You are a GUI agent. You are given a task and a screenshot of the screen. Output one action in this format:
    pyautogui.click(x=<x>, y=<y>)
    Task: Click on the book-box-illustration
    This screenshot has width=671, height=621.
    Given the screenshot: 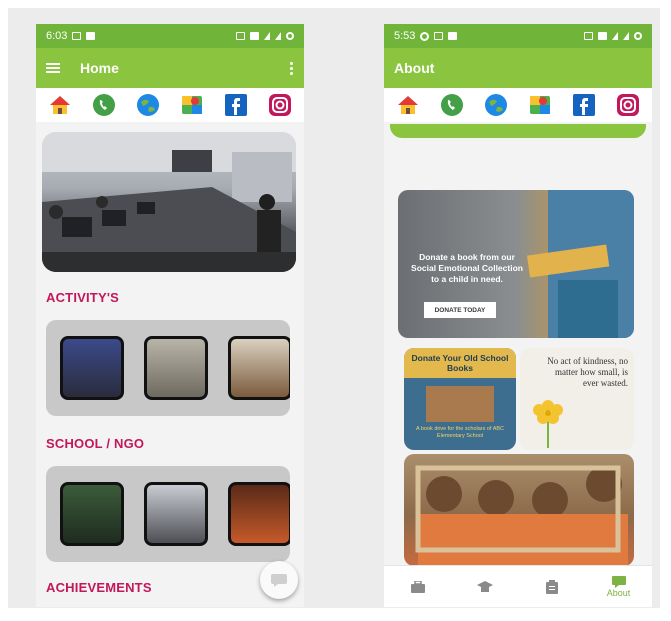 What is the action you would take?
    pyautogui.click(x=460, y=404)
    